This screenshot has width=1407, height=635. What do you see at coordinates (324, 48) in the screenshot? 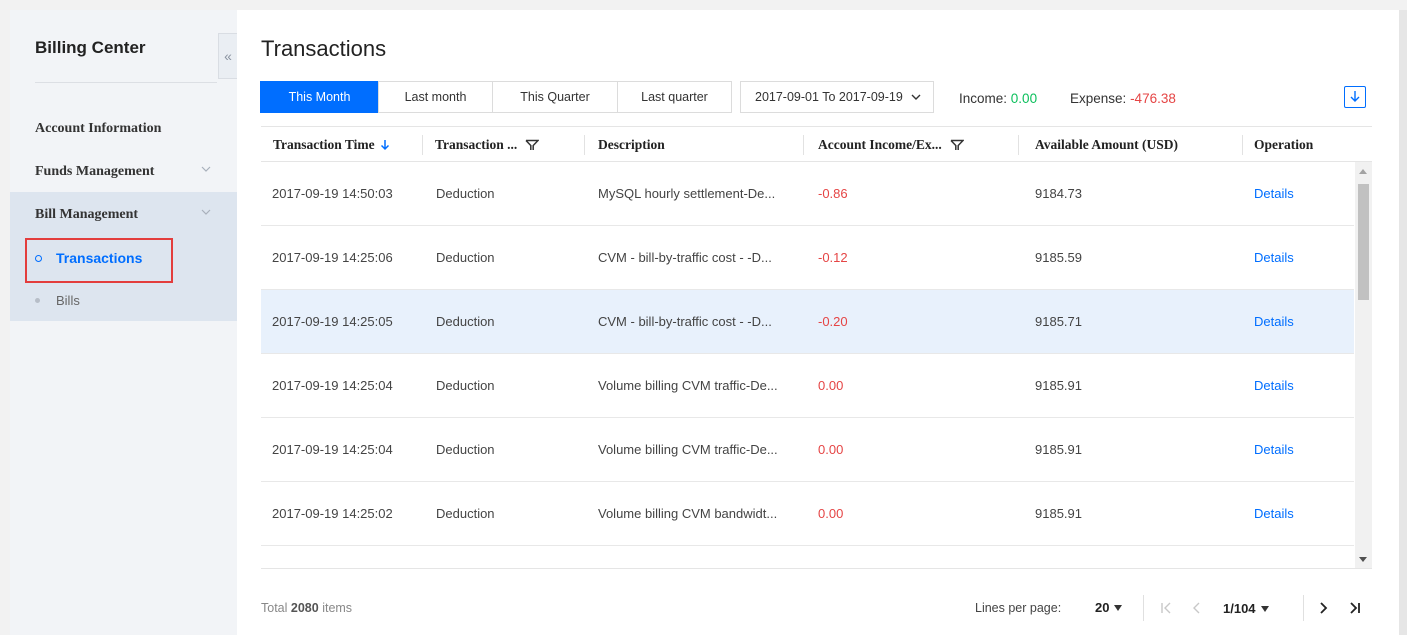
I see `page-title: Transactions` at bounding box center [324, 48].